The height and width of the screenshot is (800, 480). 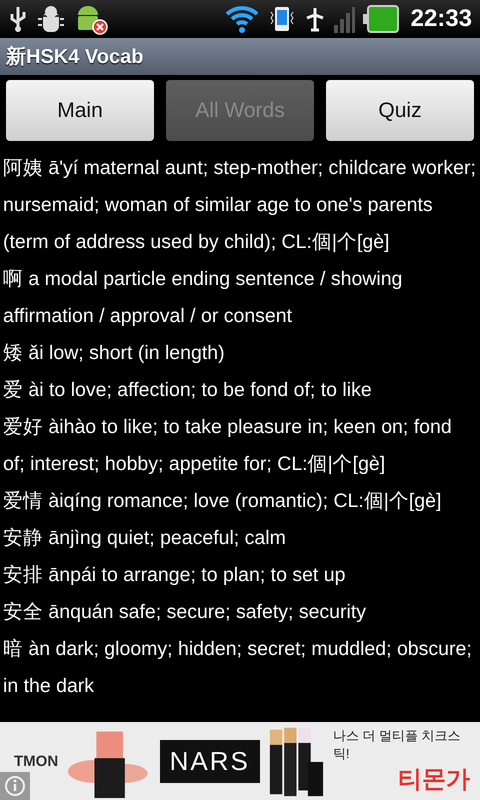 I want to click on app-title: 新HSK4 Vocab, so click(x=75, y=57).